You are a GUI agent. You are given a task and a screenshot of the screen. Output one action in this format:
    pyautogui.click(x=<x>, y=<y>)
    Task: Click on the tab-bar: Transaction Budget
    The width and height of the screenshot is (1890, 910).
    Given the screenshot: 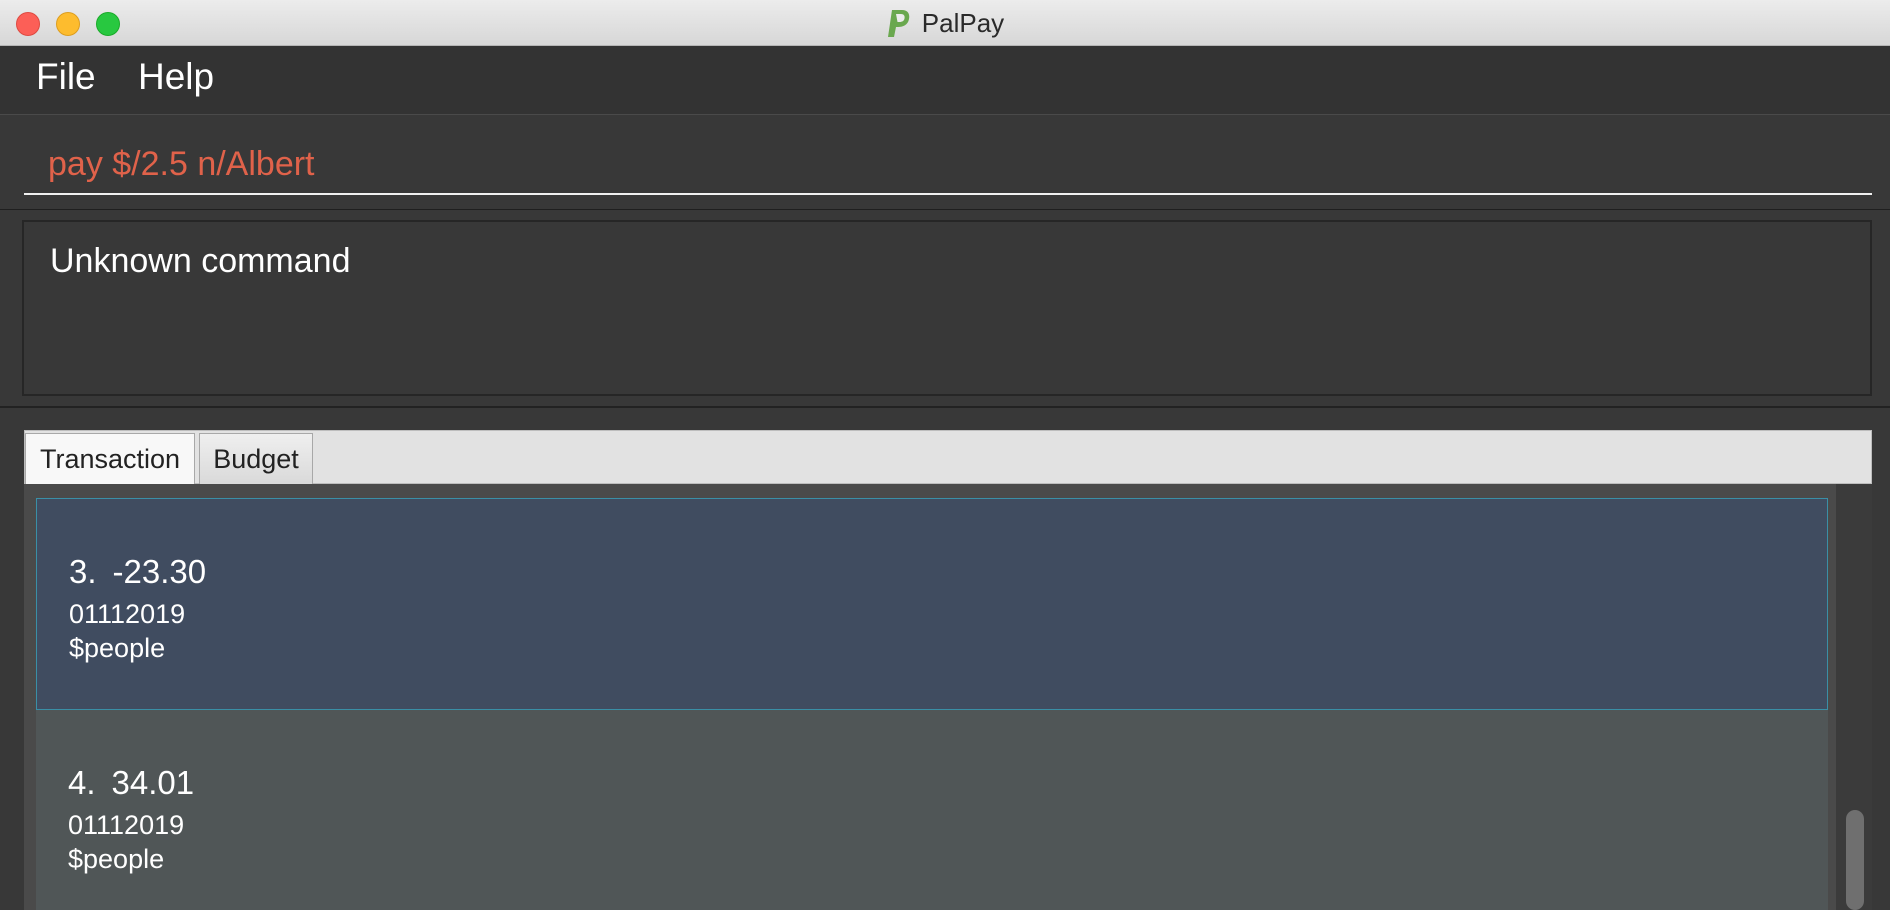 What is the action you would take?
    pyautogui.click(x=948, y=457)
    